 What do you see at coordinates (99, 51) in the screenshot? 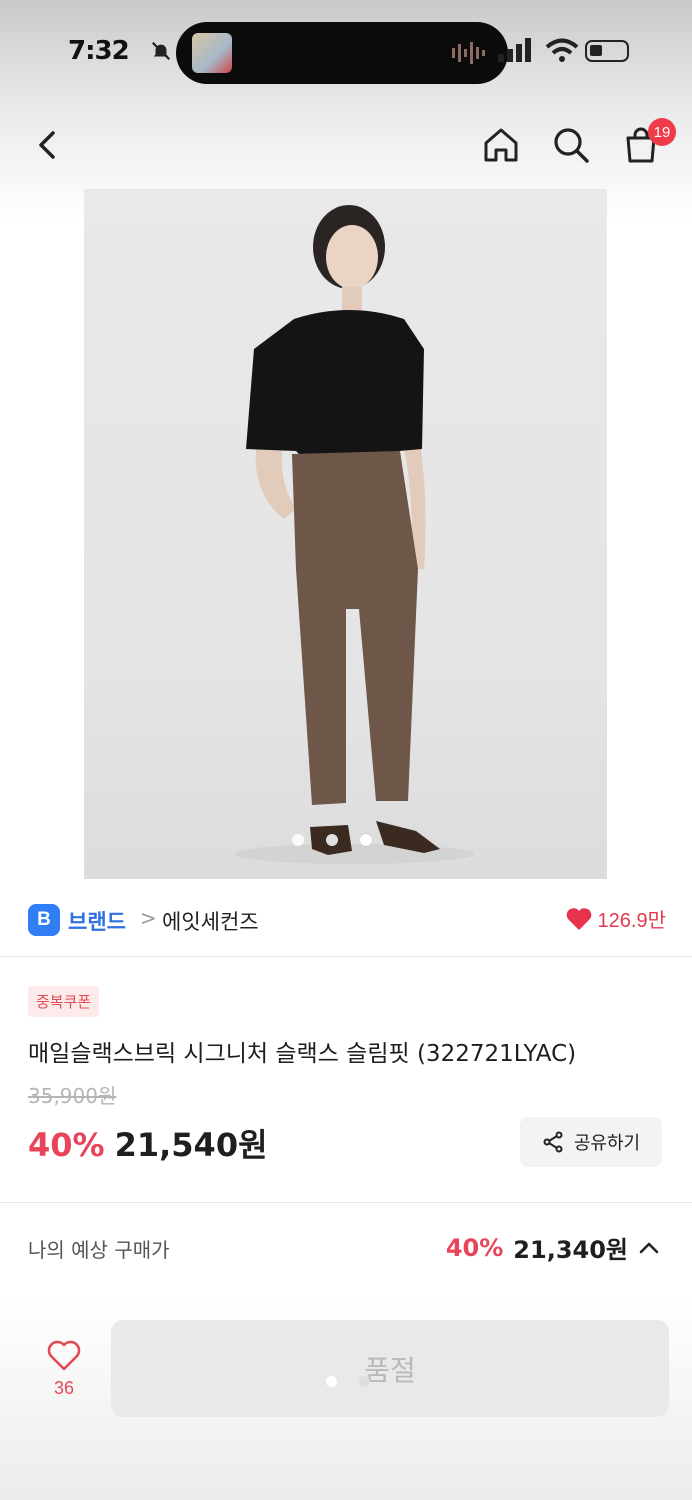
I see `status-time: 7:32` at bounding box center [99, 51].